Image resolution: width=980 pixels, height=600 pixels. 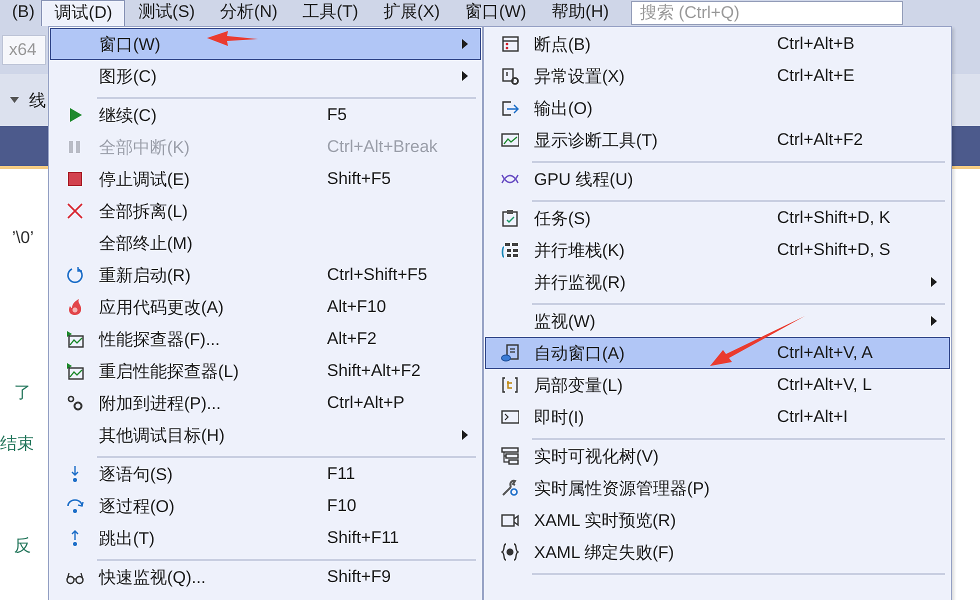 I want to click on menu-item: 逐过程(O) F10, so click(x=265, y=506).